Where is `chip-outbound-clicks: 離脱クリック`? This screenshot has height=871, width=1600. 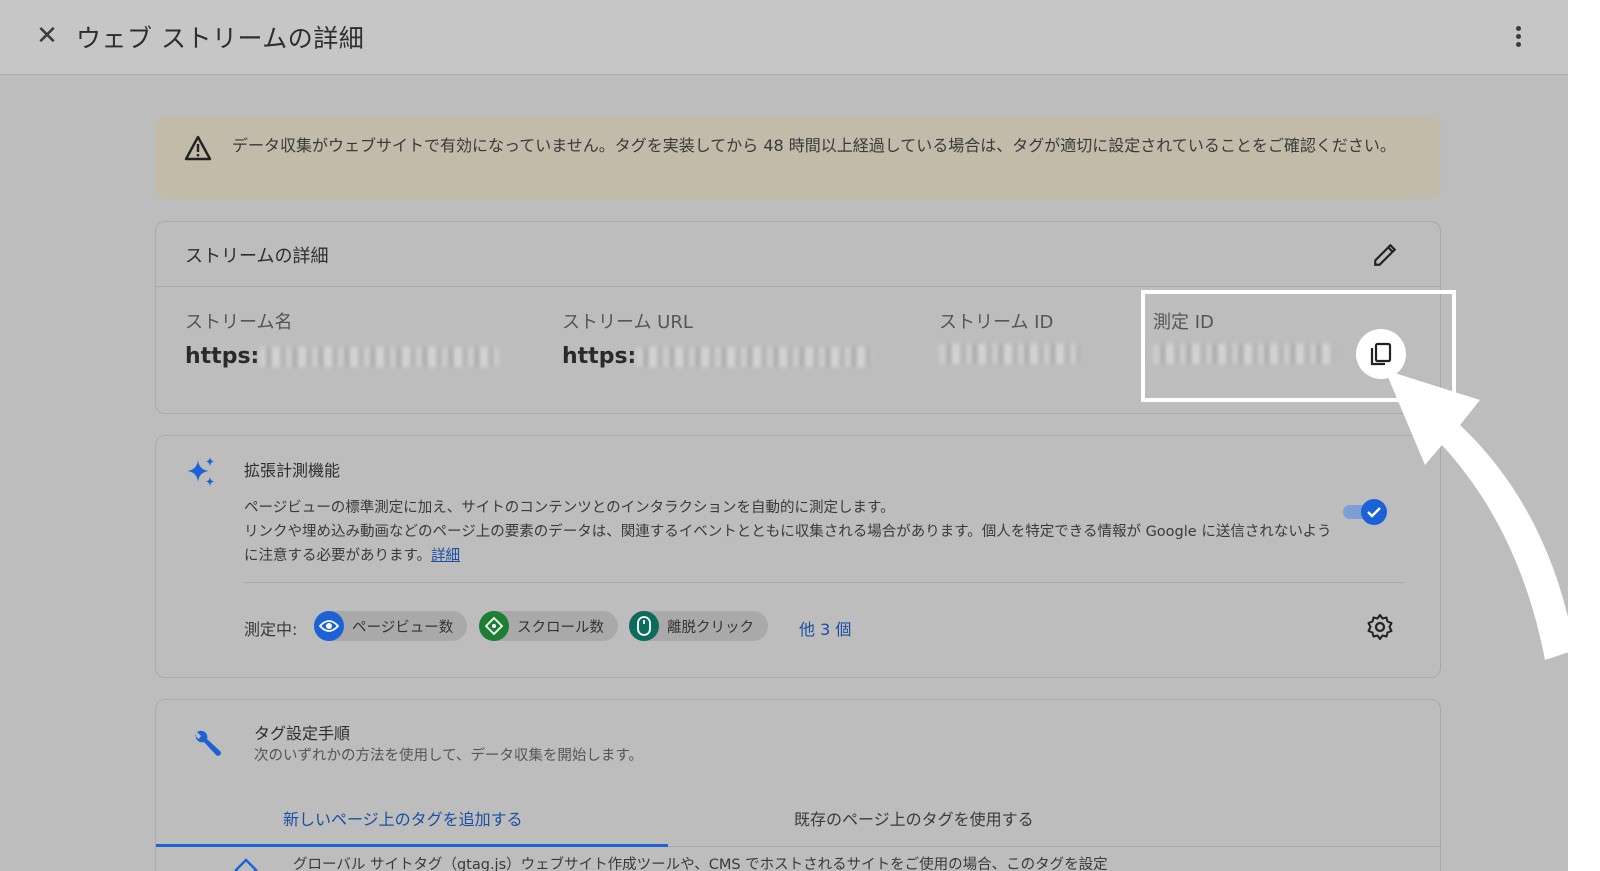 chip-outbound-clicks: 離脱クリック is located at coordinates (698, 626).